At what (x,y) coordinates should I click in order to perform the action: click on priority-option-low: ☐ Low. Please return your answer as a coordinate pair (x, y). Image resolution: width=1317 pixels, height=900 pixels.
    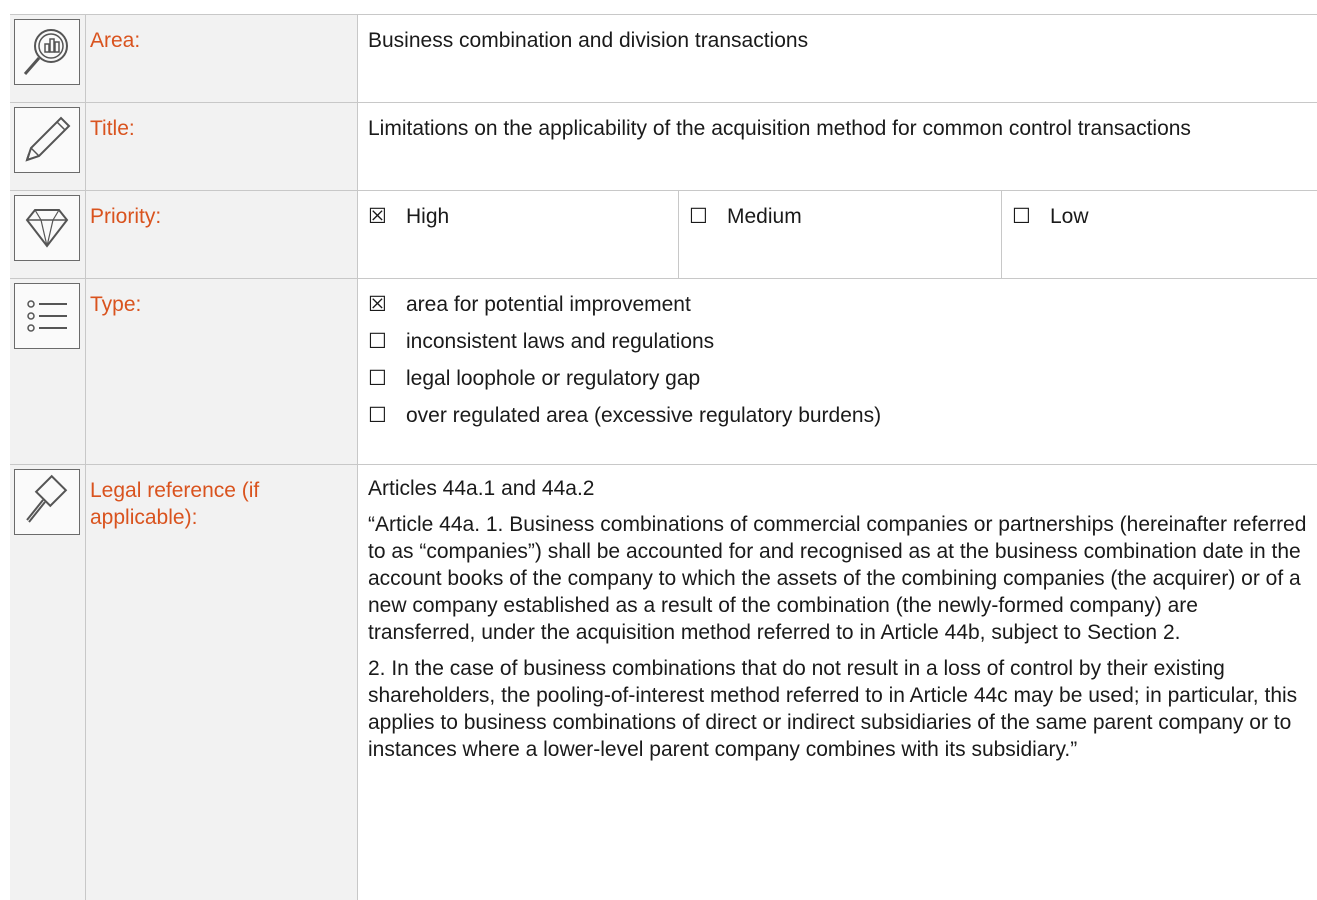
    Looking at the image, I should click on (1159, 234).